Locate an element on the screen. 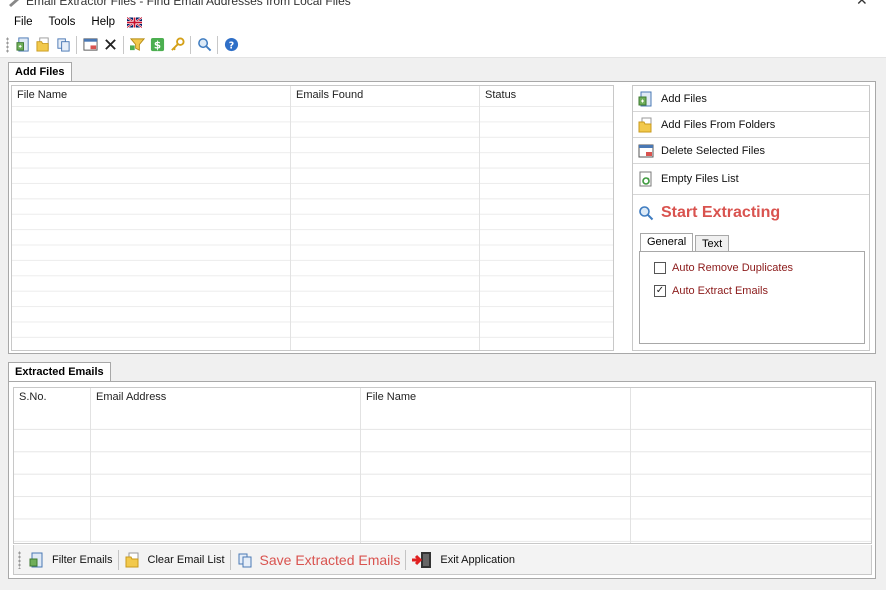  dollar-icon: $ is located at coordinates (157, 45).